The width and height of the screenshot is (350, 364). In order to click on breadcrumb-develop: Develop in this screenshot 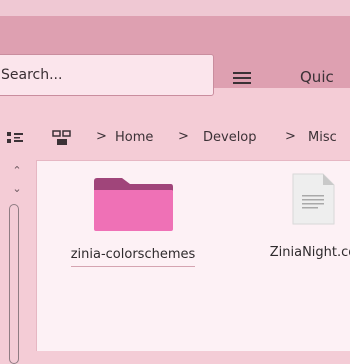, I will do `click(230, 137)`.